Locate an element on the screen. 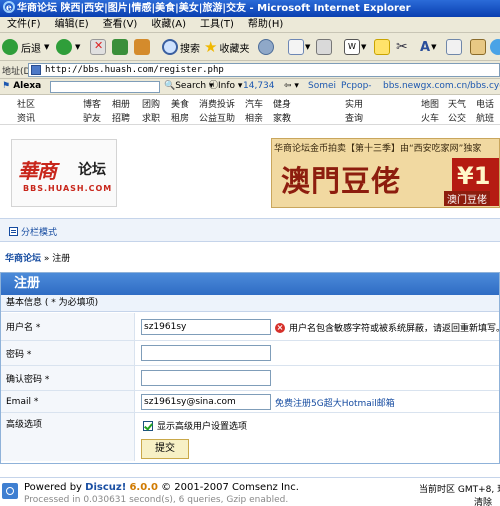  font-icon: A is located at coordinates (425, 47).